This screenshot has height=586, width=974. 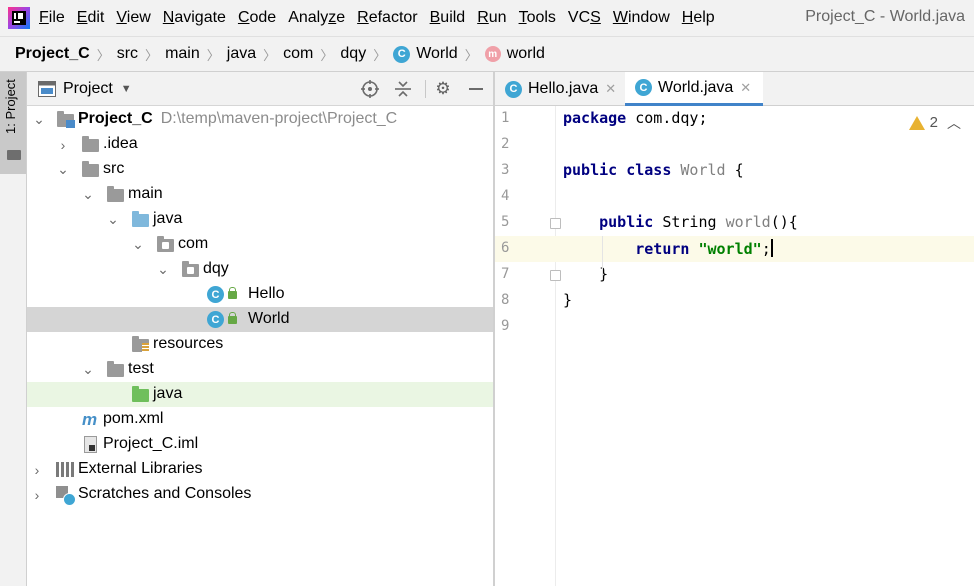 I want to click on menu-item: Build, so click(x=448, y=18).